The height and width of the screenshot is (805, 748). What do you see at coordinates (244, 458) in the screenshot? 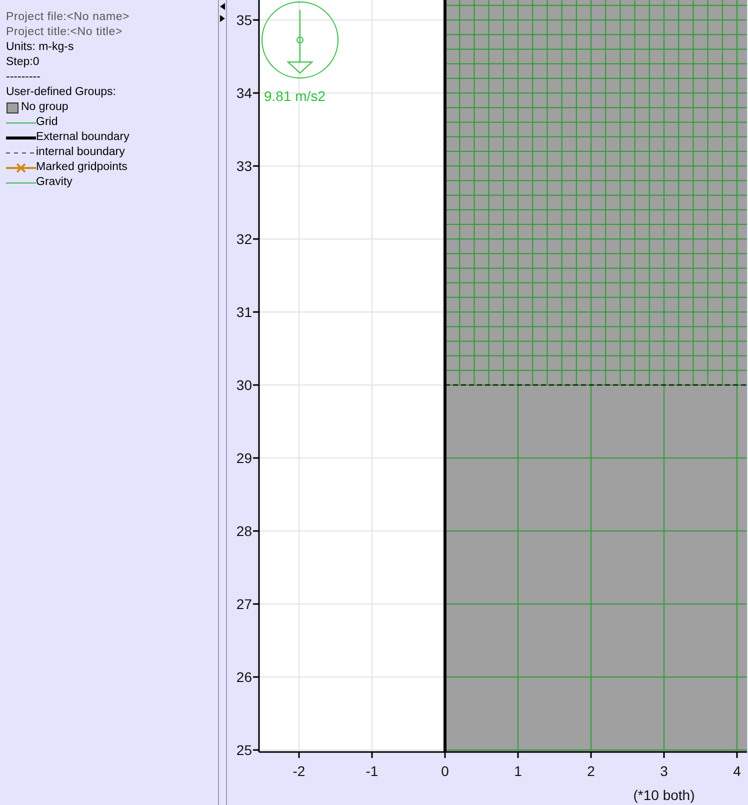
I see `axis-label: 29` at bounding box center [244, 458].